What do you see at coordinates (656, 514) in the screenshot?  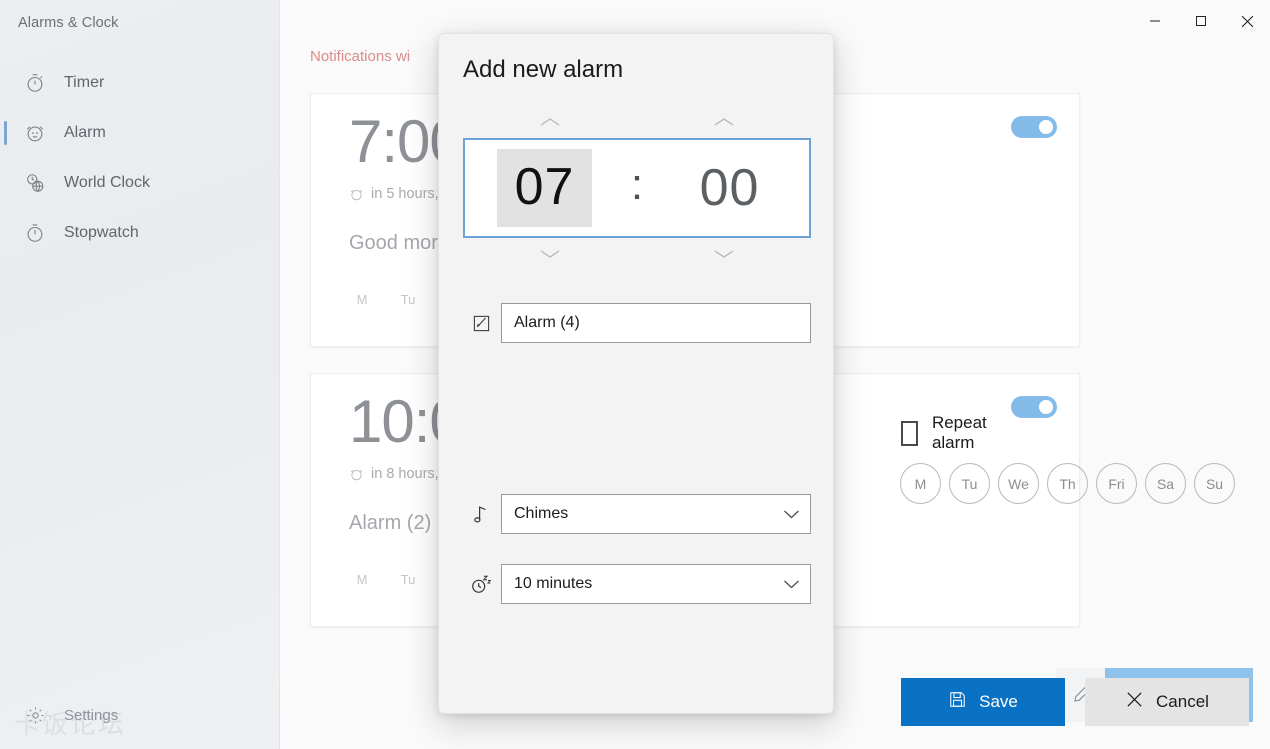 I see `alarm-sound-select: Chimes` at bounding box center [656, 514].